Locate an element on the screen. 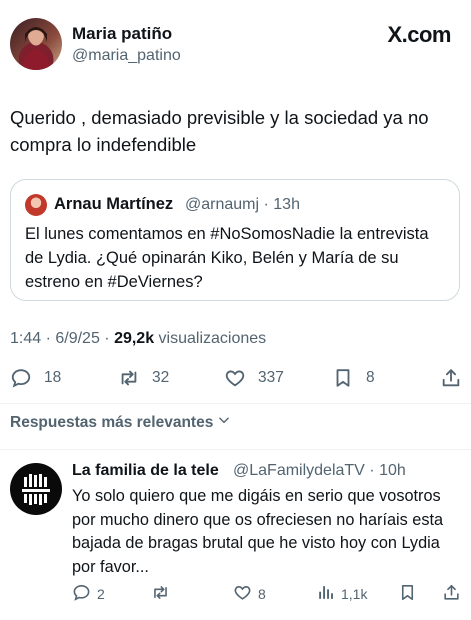 The height and width of the screenshot is (620, 471). reply-count: 18 is located at coordinates (53, 377).